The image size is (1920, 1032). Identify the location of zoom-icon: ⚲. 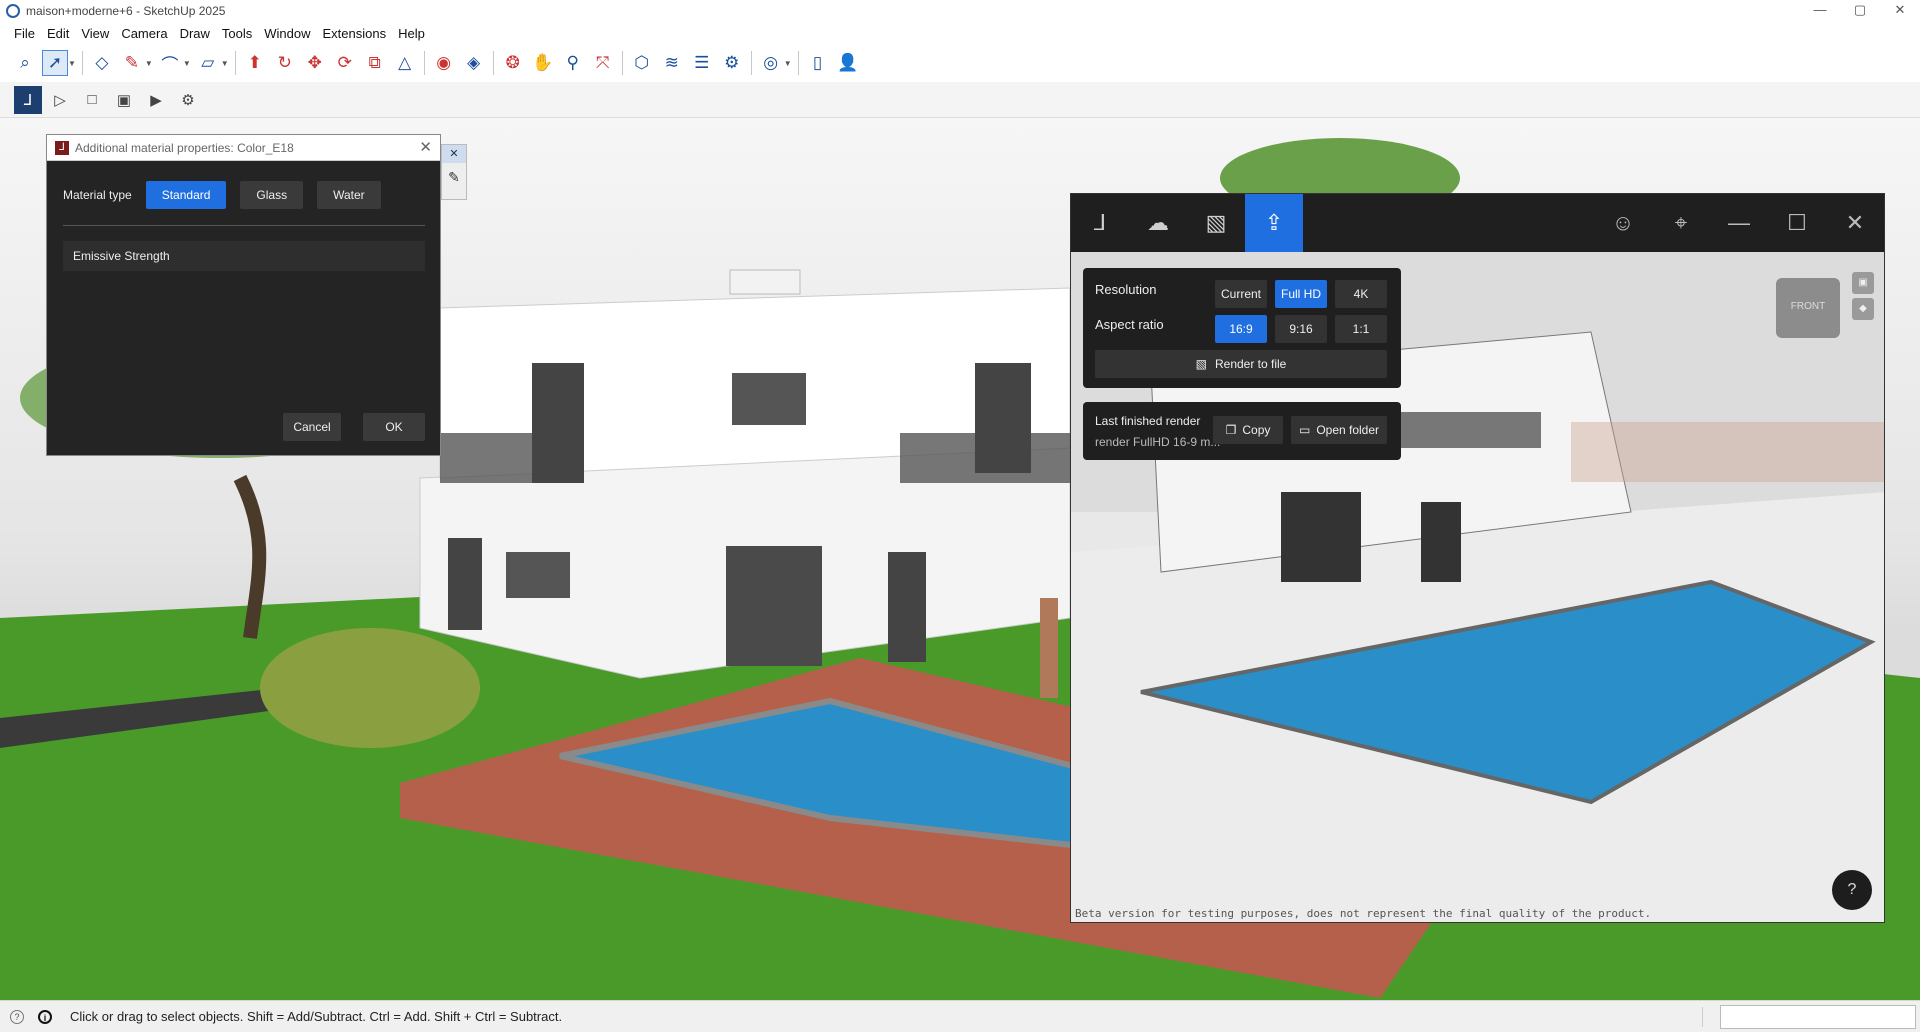
(573, 63).